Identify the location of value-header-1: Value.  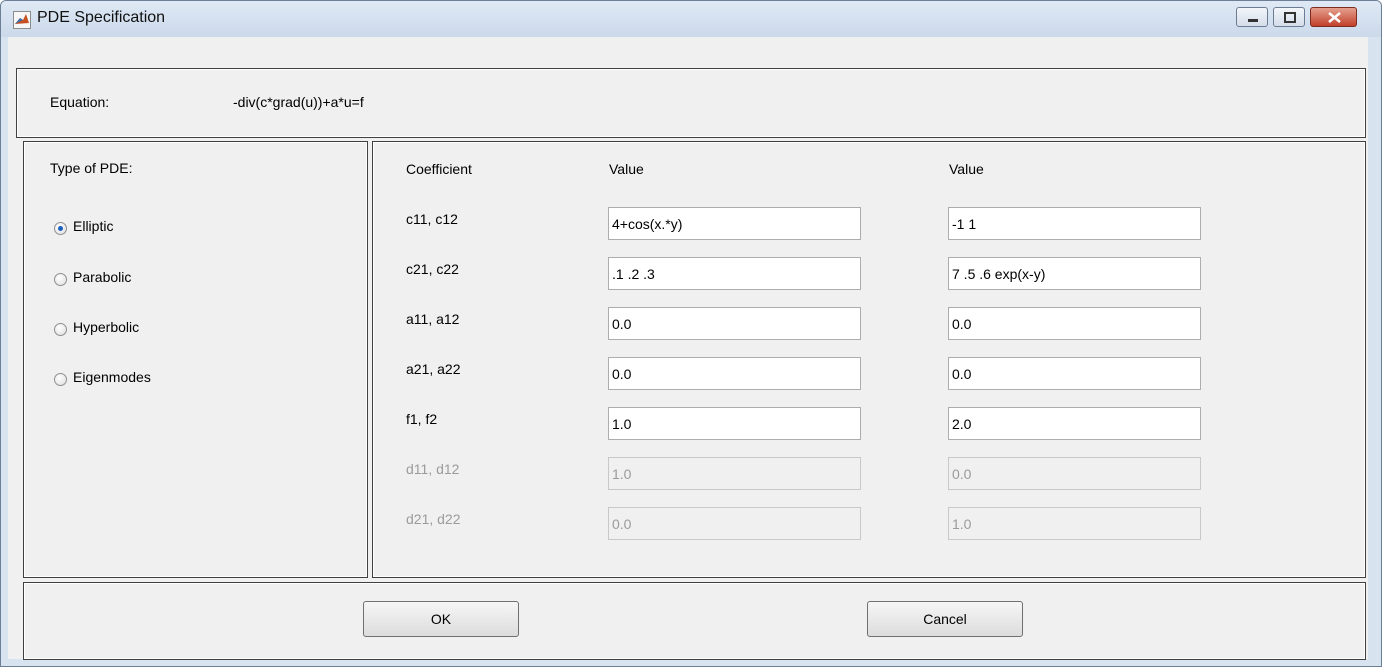
(626, 169).